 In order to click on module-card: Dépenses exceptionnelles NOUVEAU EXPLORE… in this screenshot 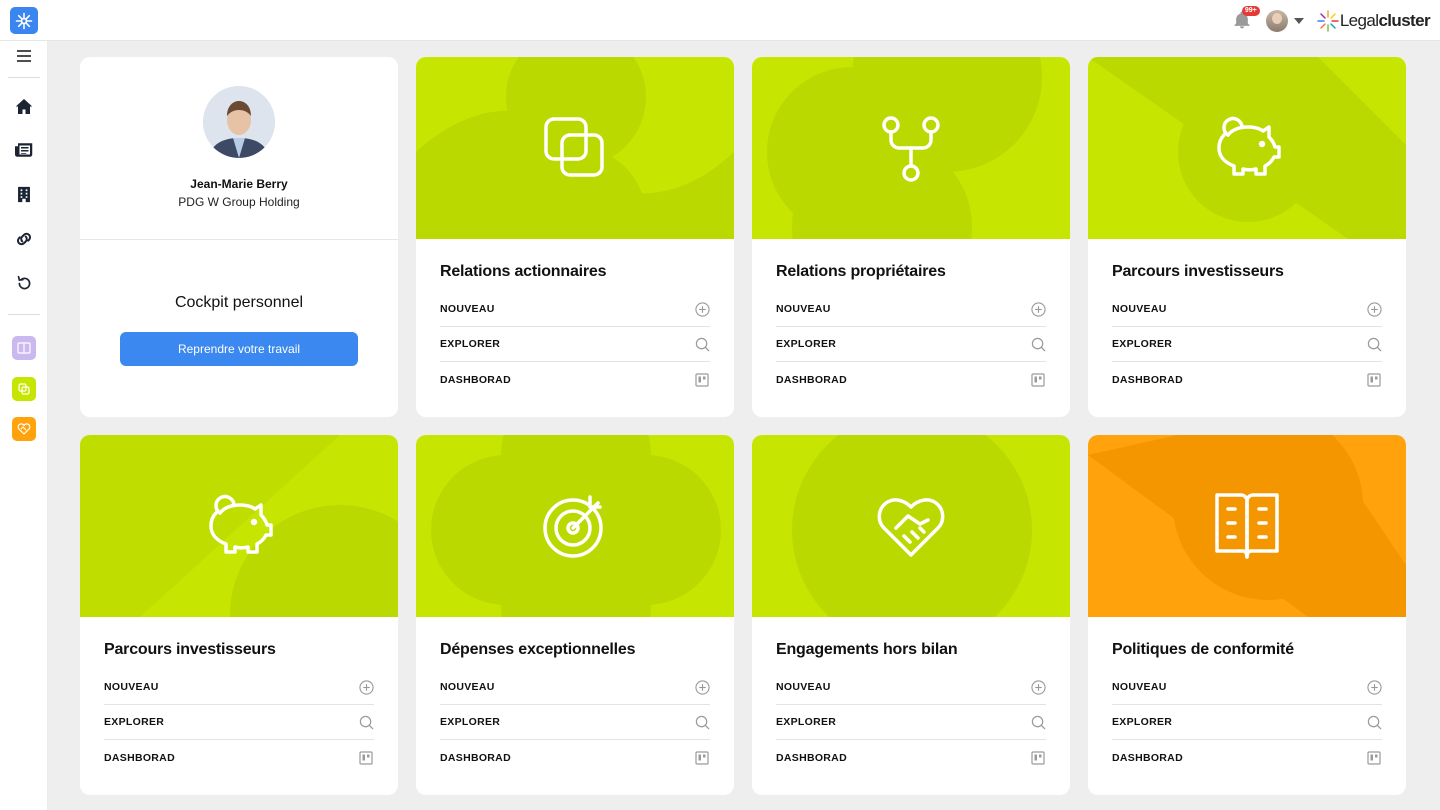, I will do `click(575, 615)`.